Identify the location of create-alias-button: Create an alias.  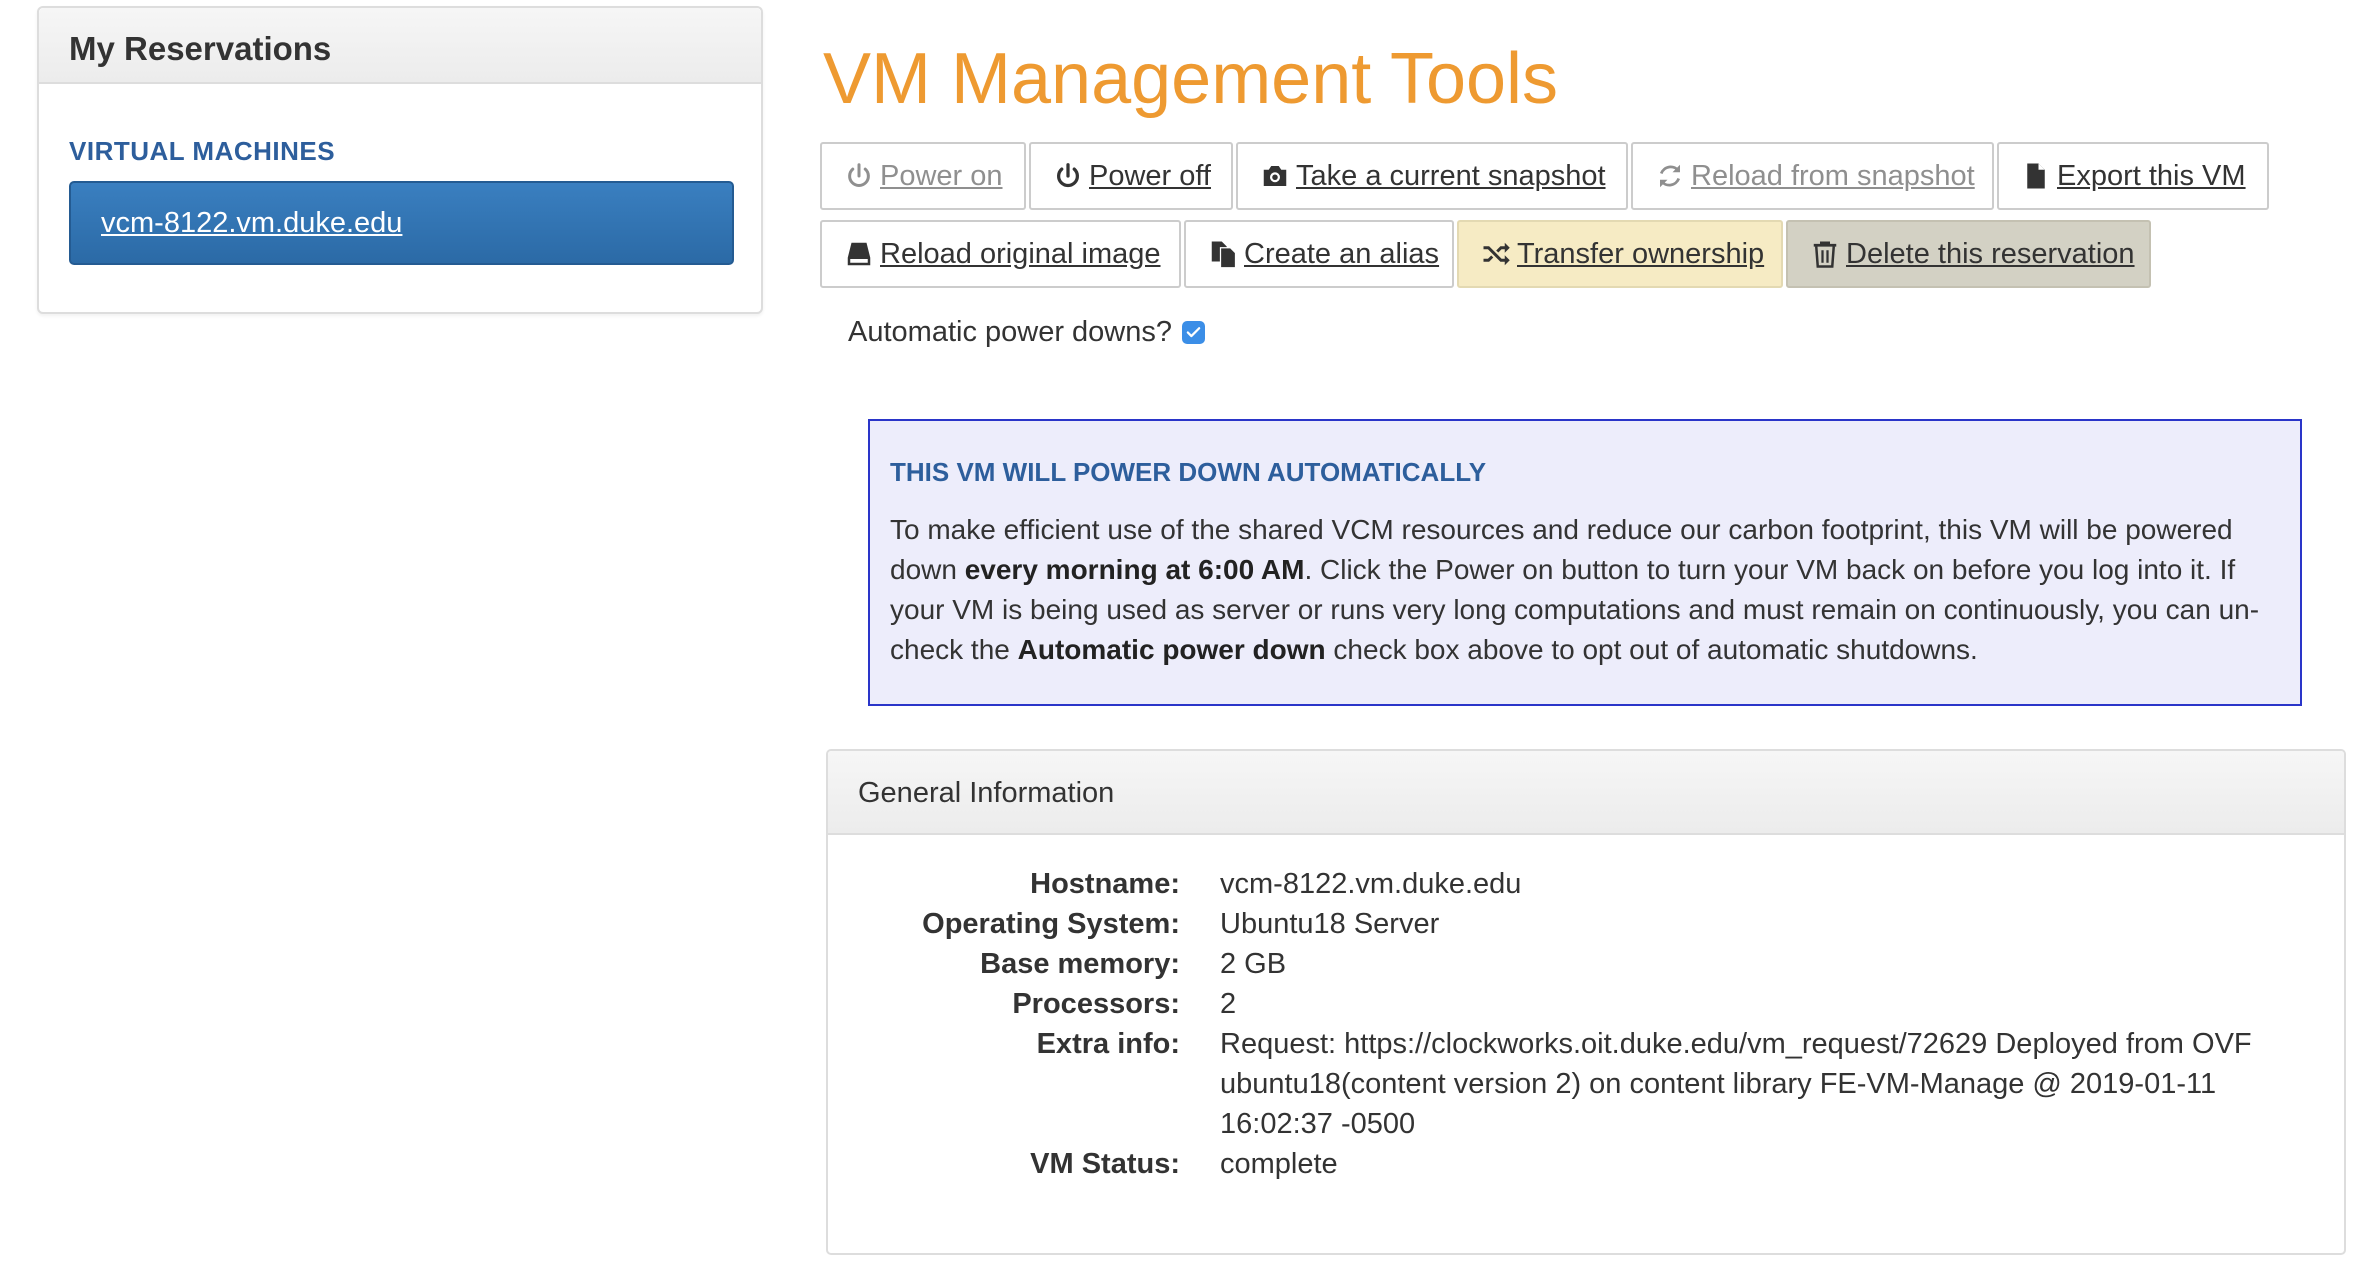
(1319, 254).